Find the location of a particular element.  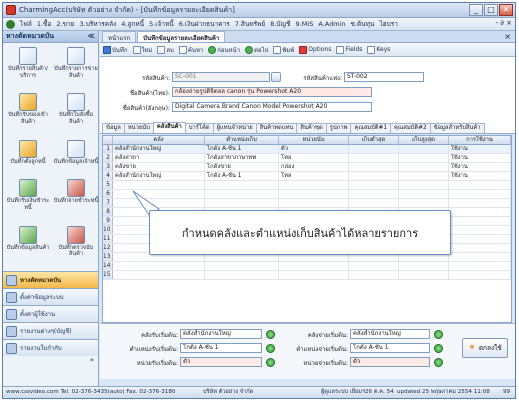

mdi-controls: - ∂ × is located at coordinates (504, 23).